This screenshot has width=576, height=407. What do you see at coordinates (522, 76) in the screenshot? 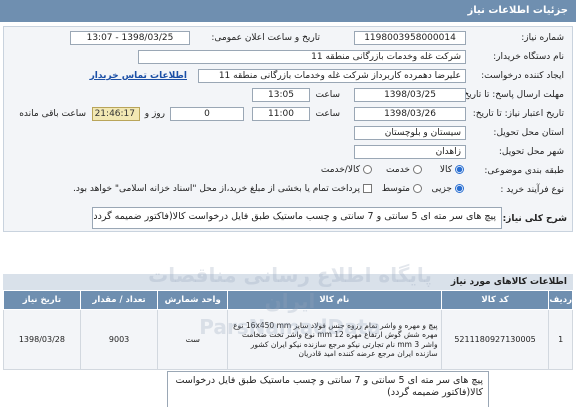
I see `creator-label: ایجاد کننده درخواست:` at bounding box center [522, 76].